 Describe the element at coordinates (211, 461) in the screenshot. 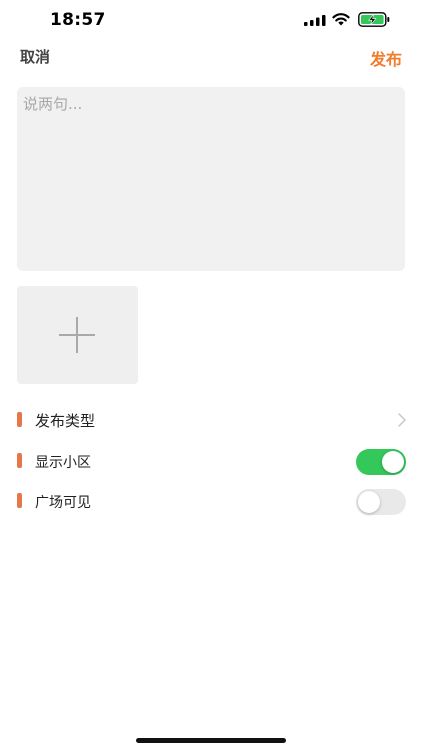

I see `option-row-show-community: 显示小区` at that location.